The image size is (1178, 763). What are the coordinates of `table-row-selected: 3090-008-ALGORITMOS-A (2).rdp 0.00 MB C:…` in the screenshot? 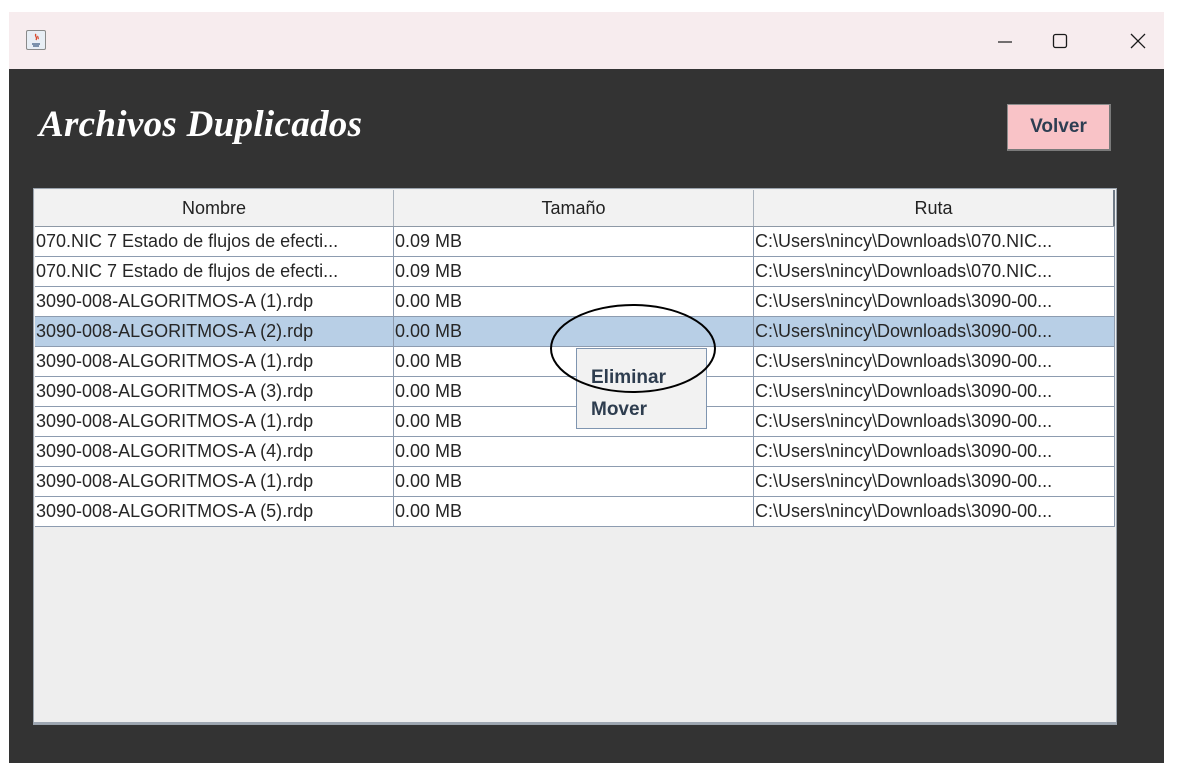 It's located at (575, 332).